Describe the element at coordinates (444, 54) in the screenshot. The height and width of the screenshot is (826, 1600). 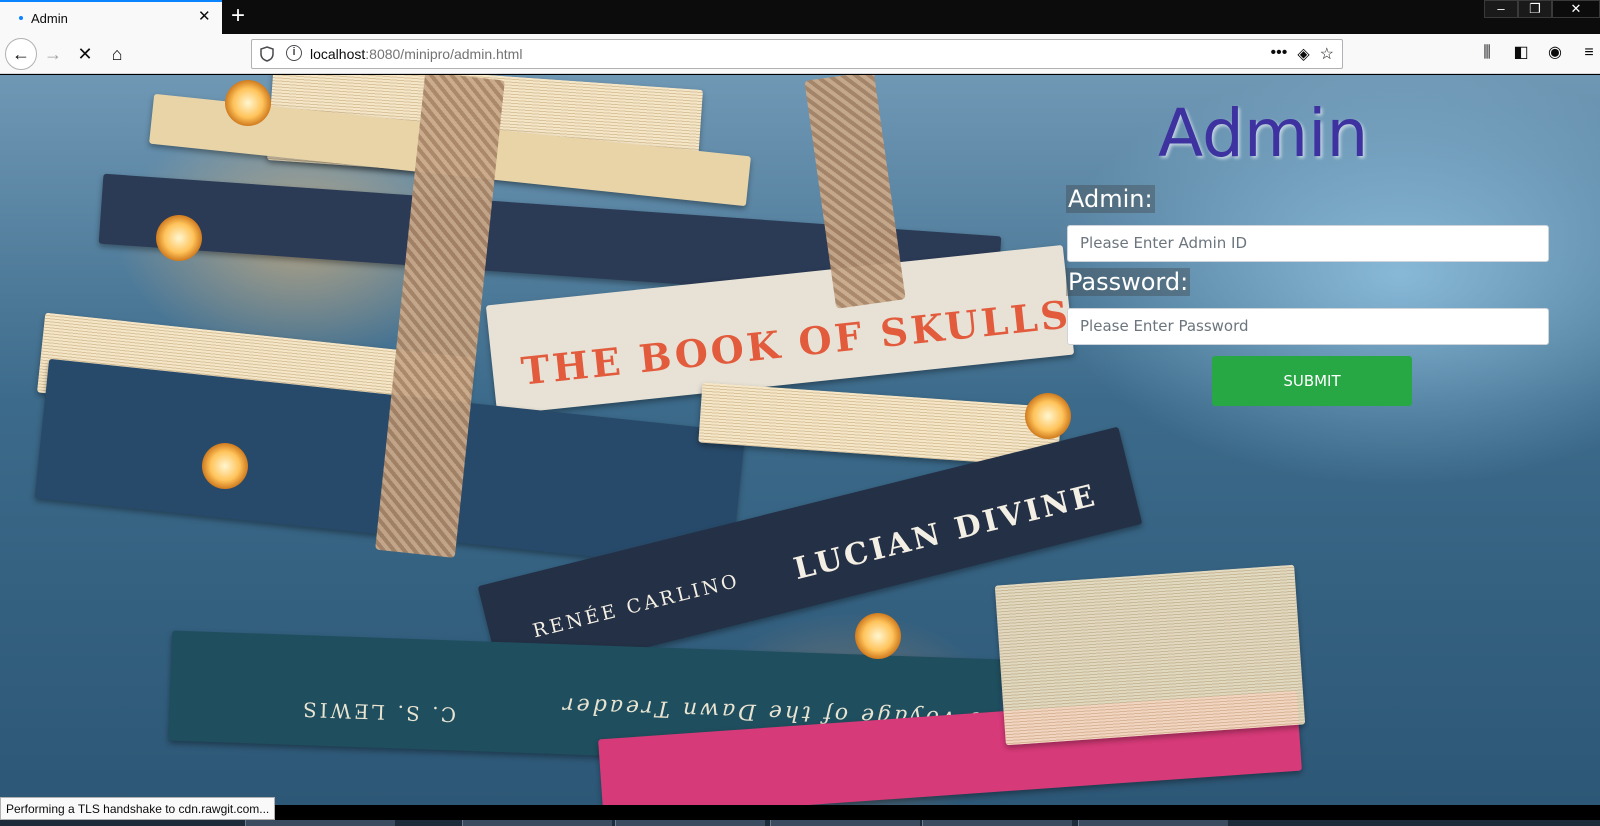
I see `url-path: :8080/minipro/admin.html` at that location.